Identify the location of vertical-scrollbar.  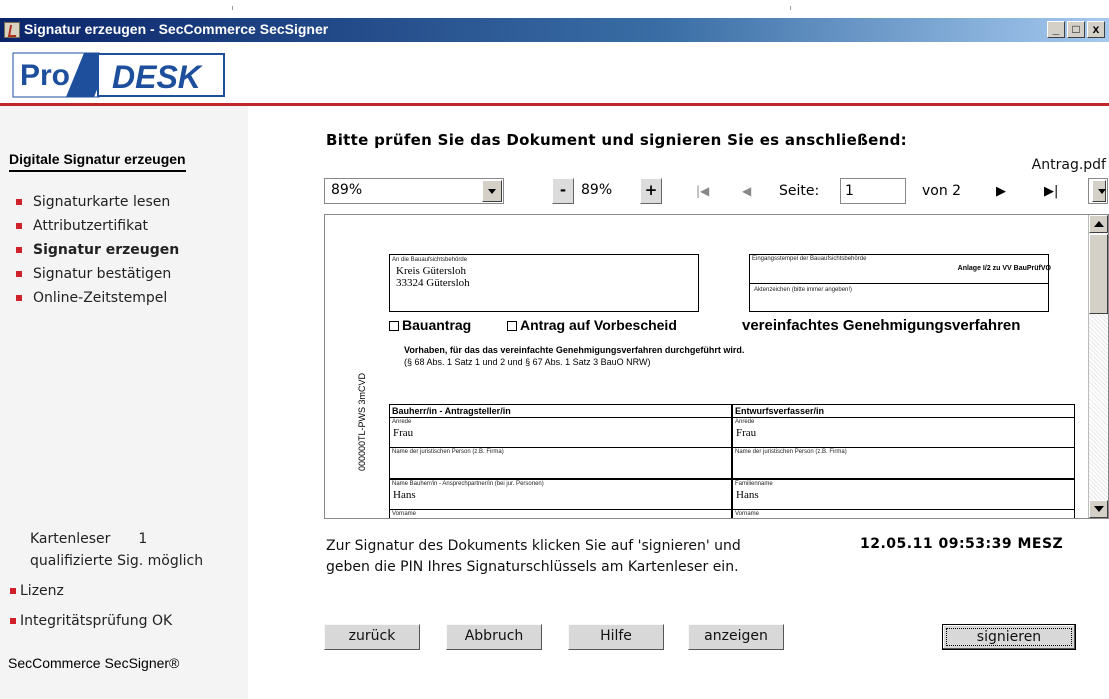
(1098, 366).